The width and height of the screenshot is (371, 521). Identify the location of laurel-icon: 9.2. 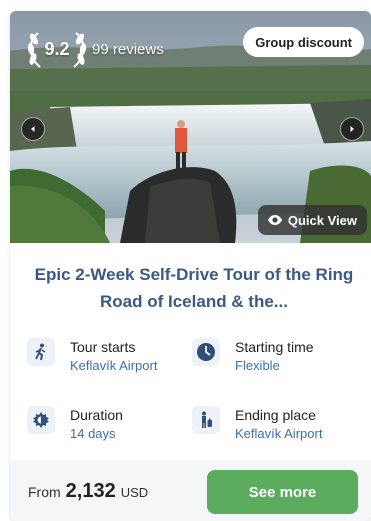
(57, 49).